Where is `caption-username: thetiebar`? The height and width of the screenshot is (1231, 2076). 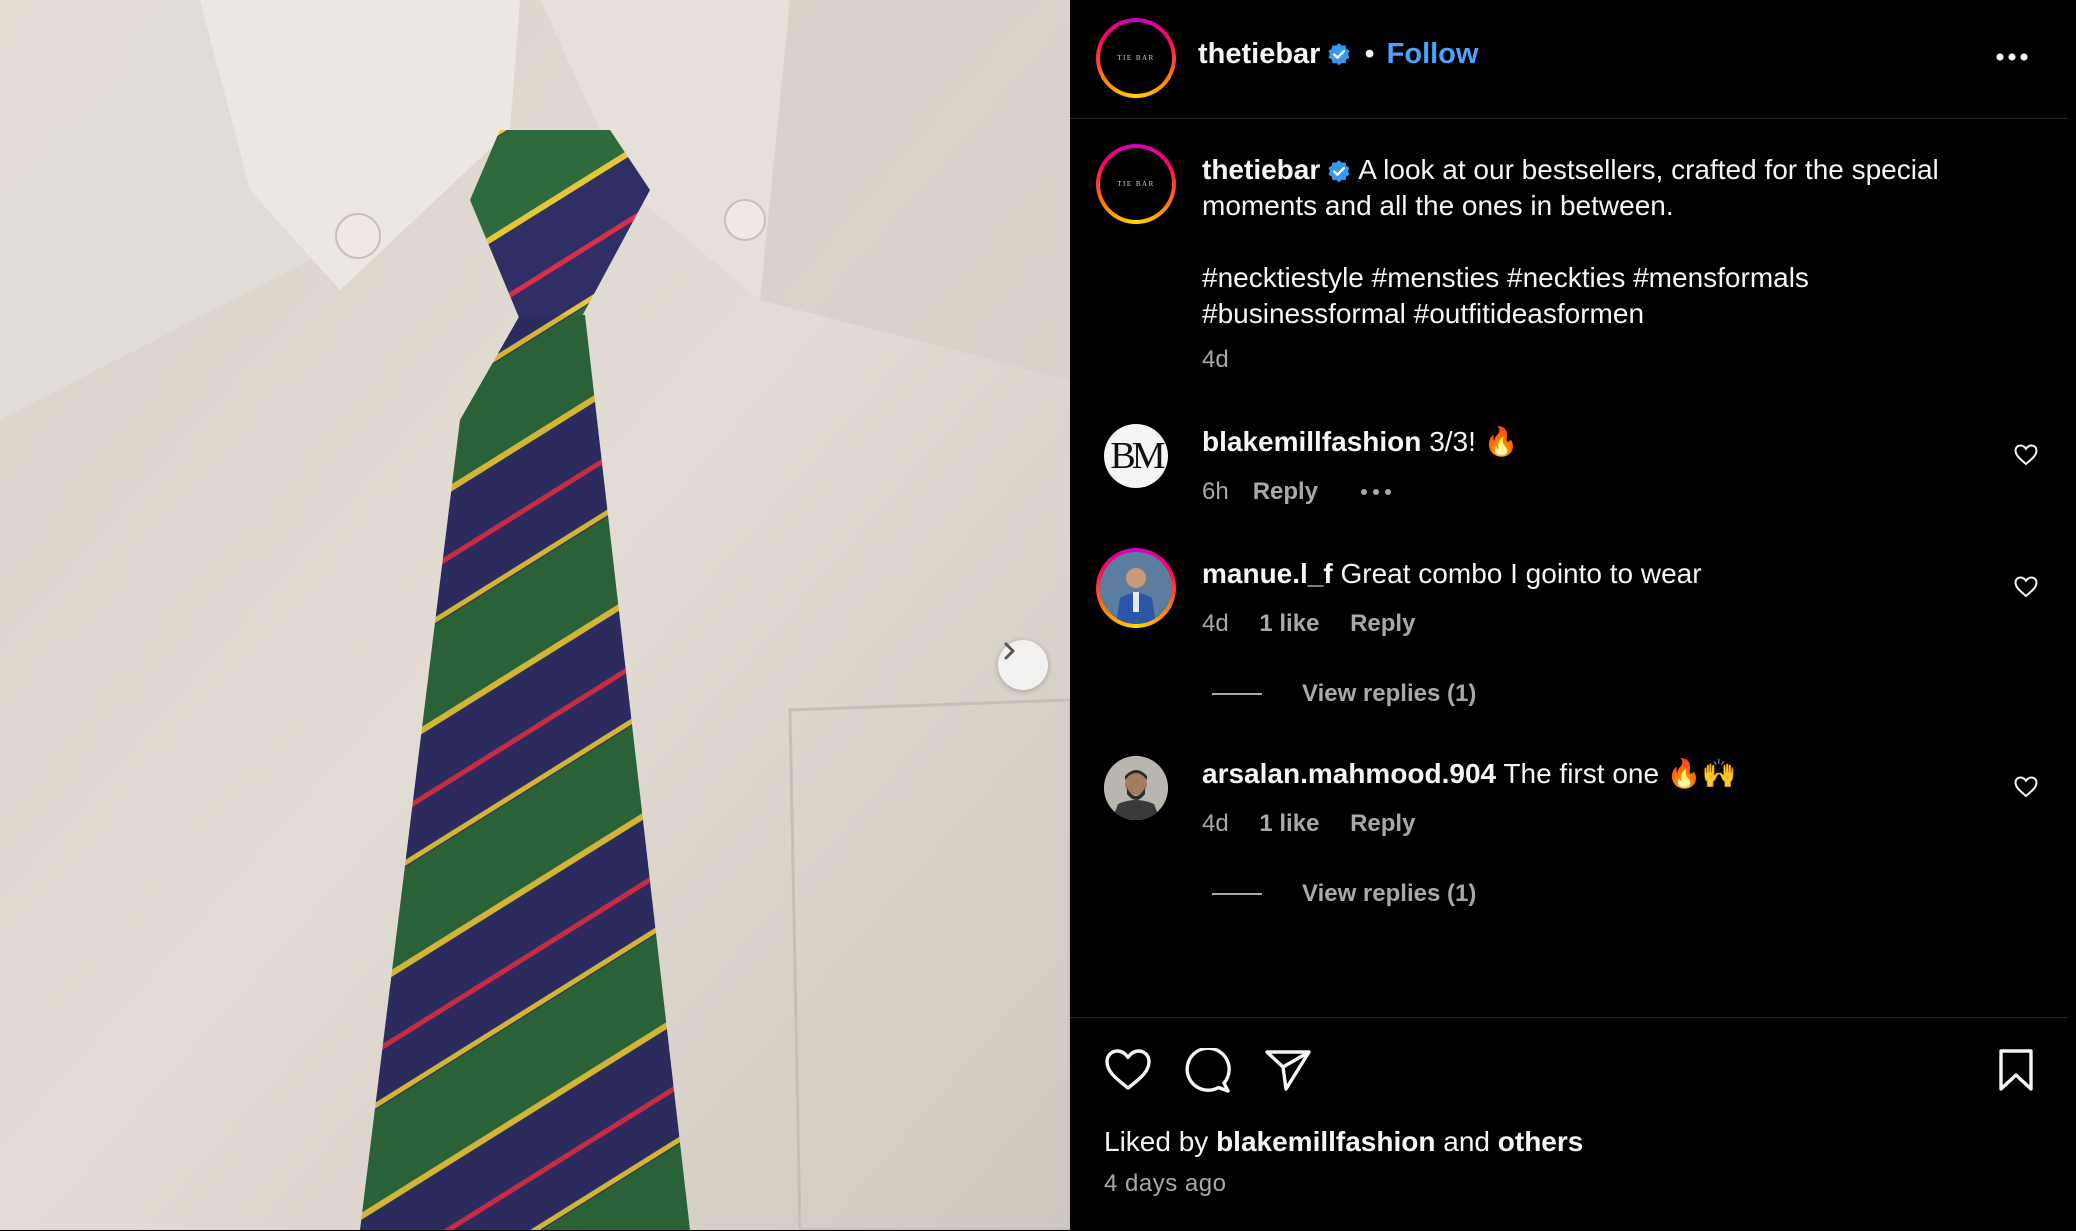 caption-username: thetiebar is located at coordinates (1261, 169).